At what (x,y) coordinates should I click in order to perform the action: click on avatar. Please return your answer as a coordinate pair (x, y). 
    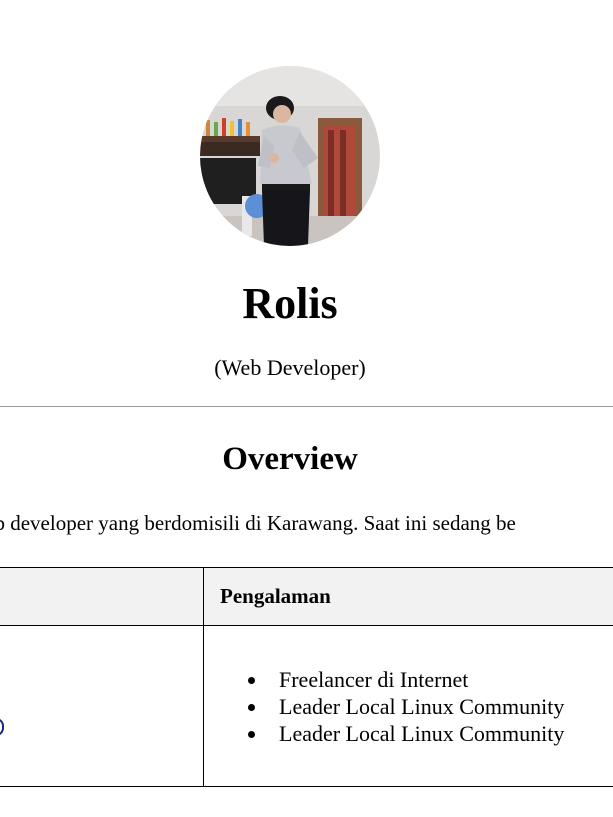
    Looking at the image, I should click on (290, 156).